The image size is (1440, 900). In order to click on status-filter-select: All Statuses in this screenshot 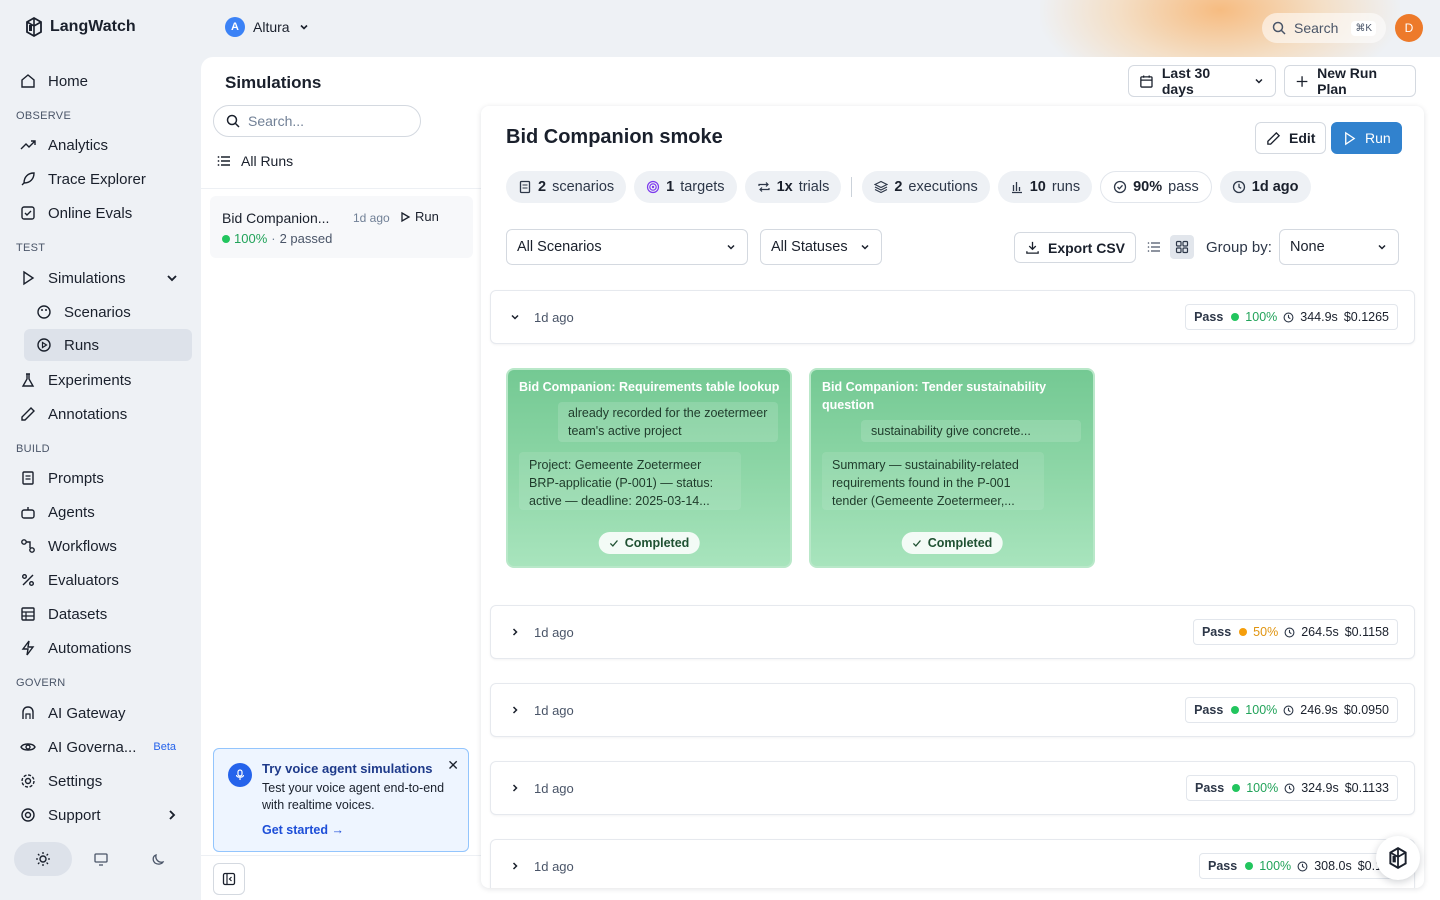, I will do `click(821, 247)`.